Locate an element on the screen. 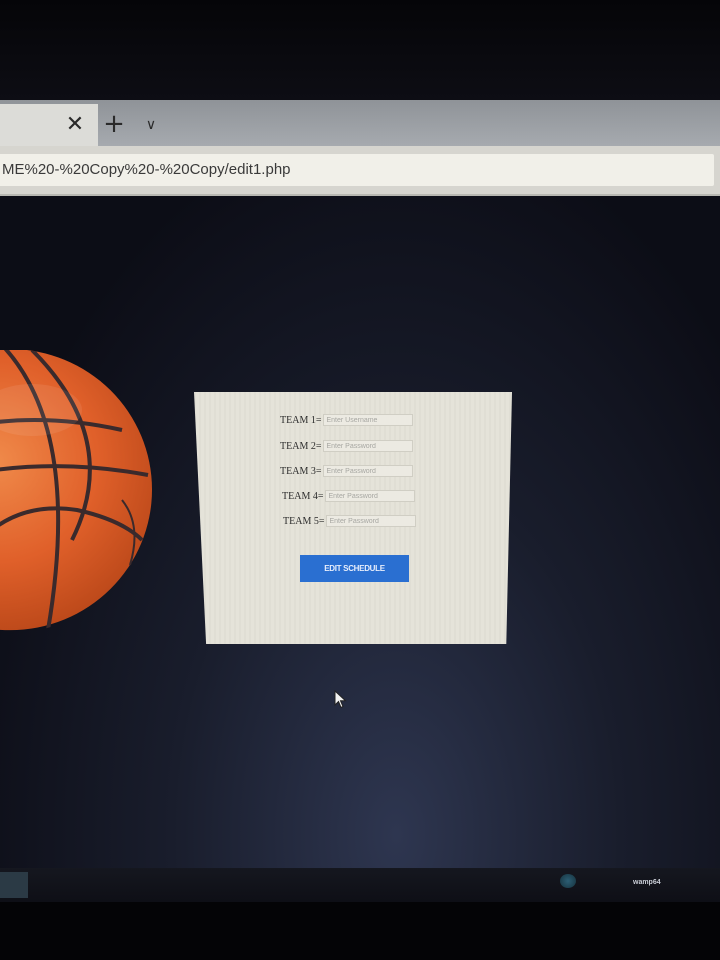  team-3-row: TEAM 3= is located at coordinates (347, 471).